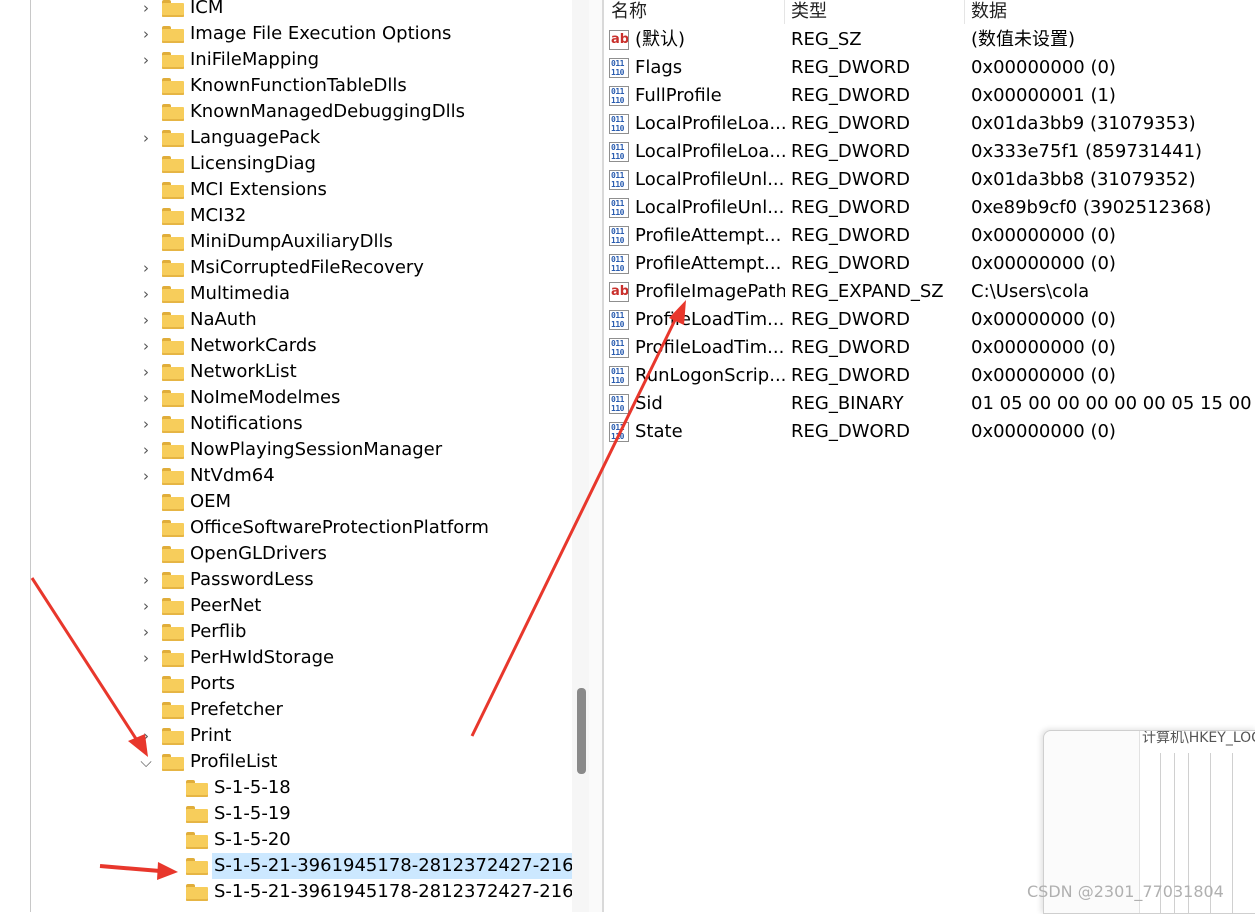 This screenshot has height=914, width=1255. Describe the element at coordinates (281, 268) in the screenshot. I see `tree-item: › MsiCorruptedFileRecovery` at that location.